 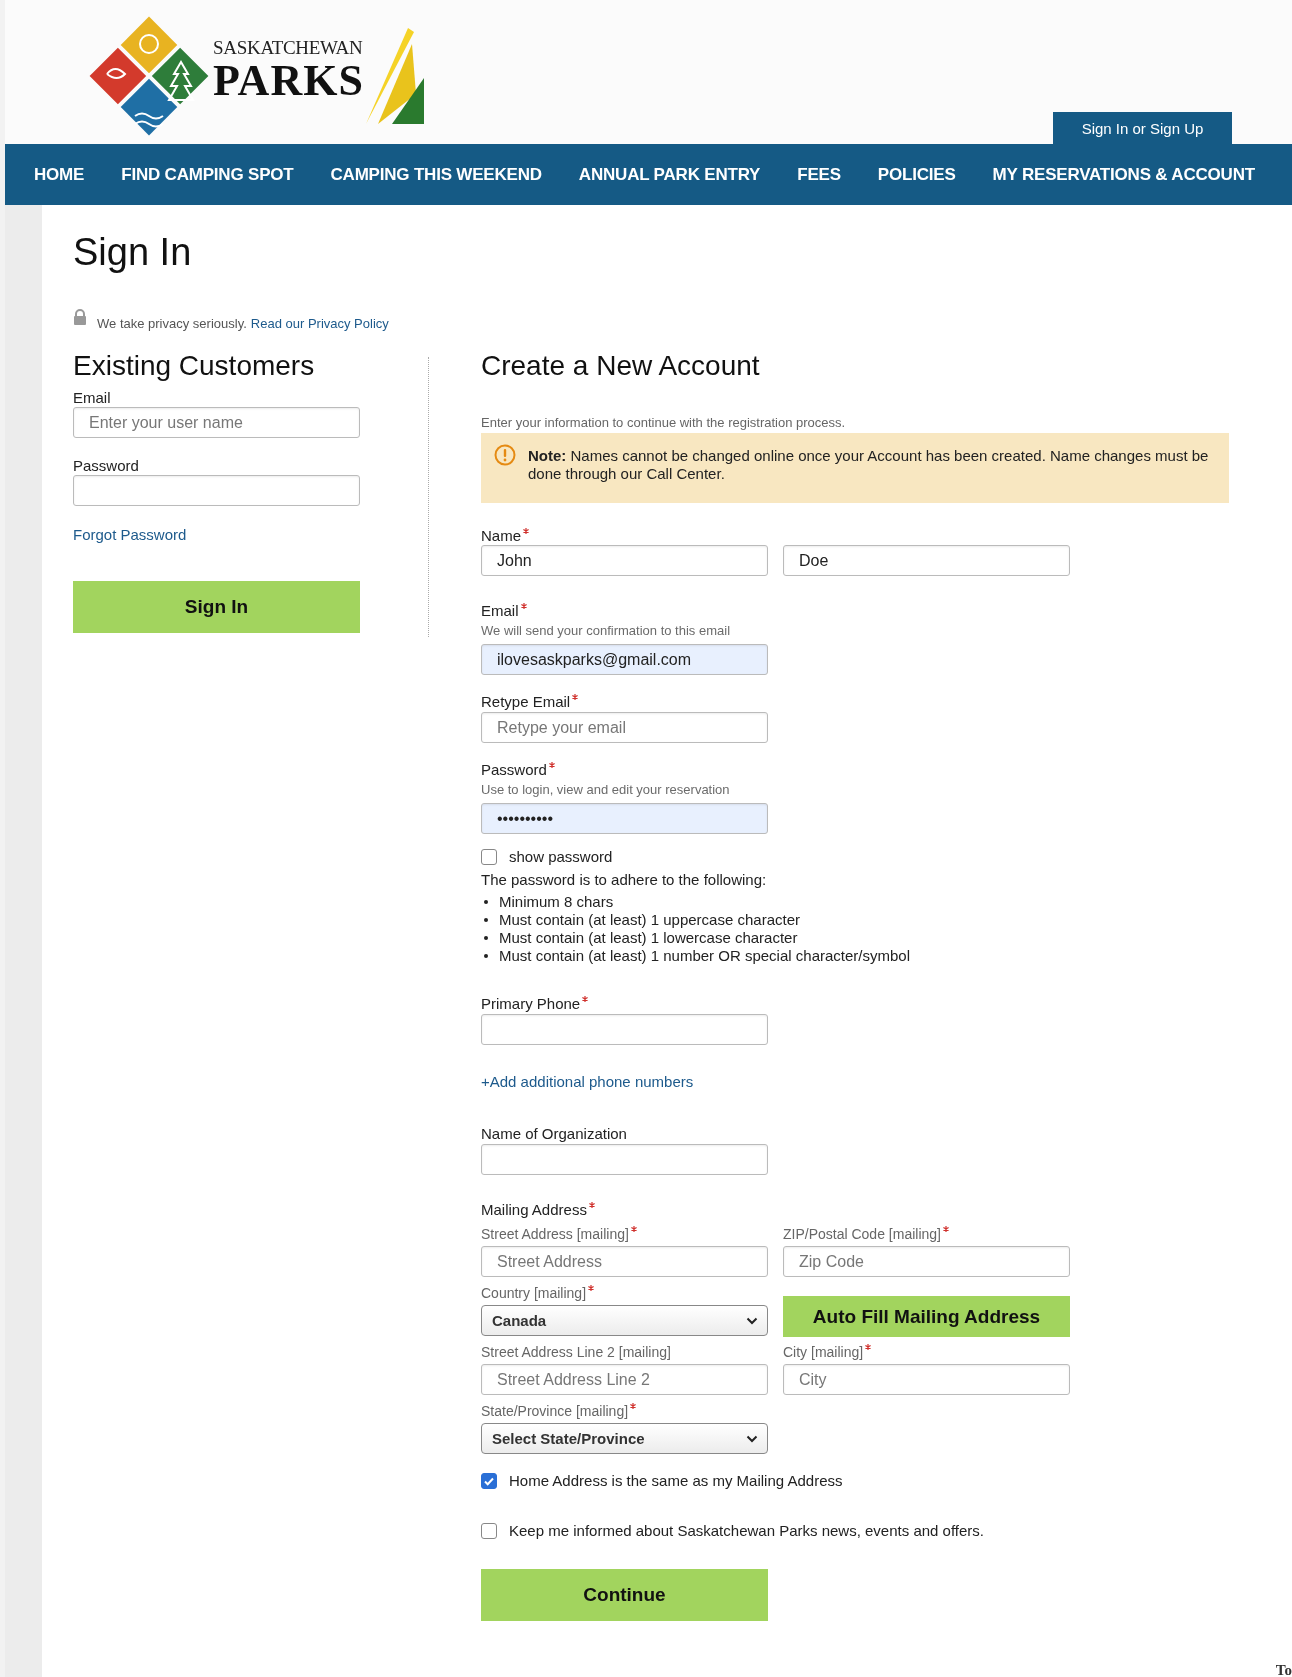 I want to click on warning-icon, so click(x=505, y=455).